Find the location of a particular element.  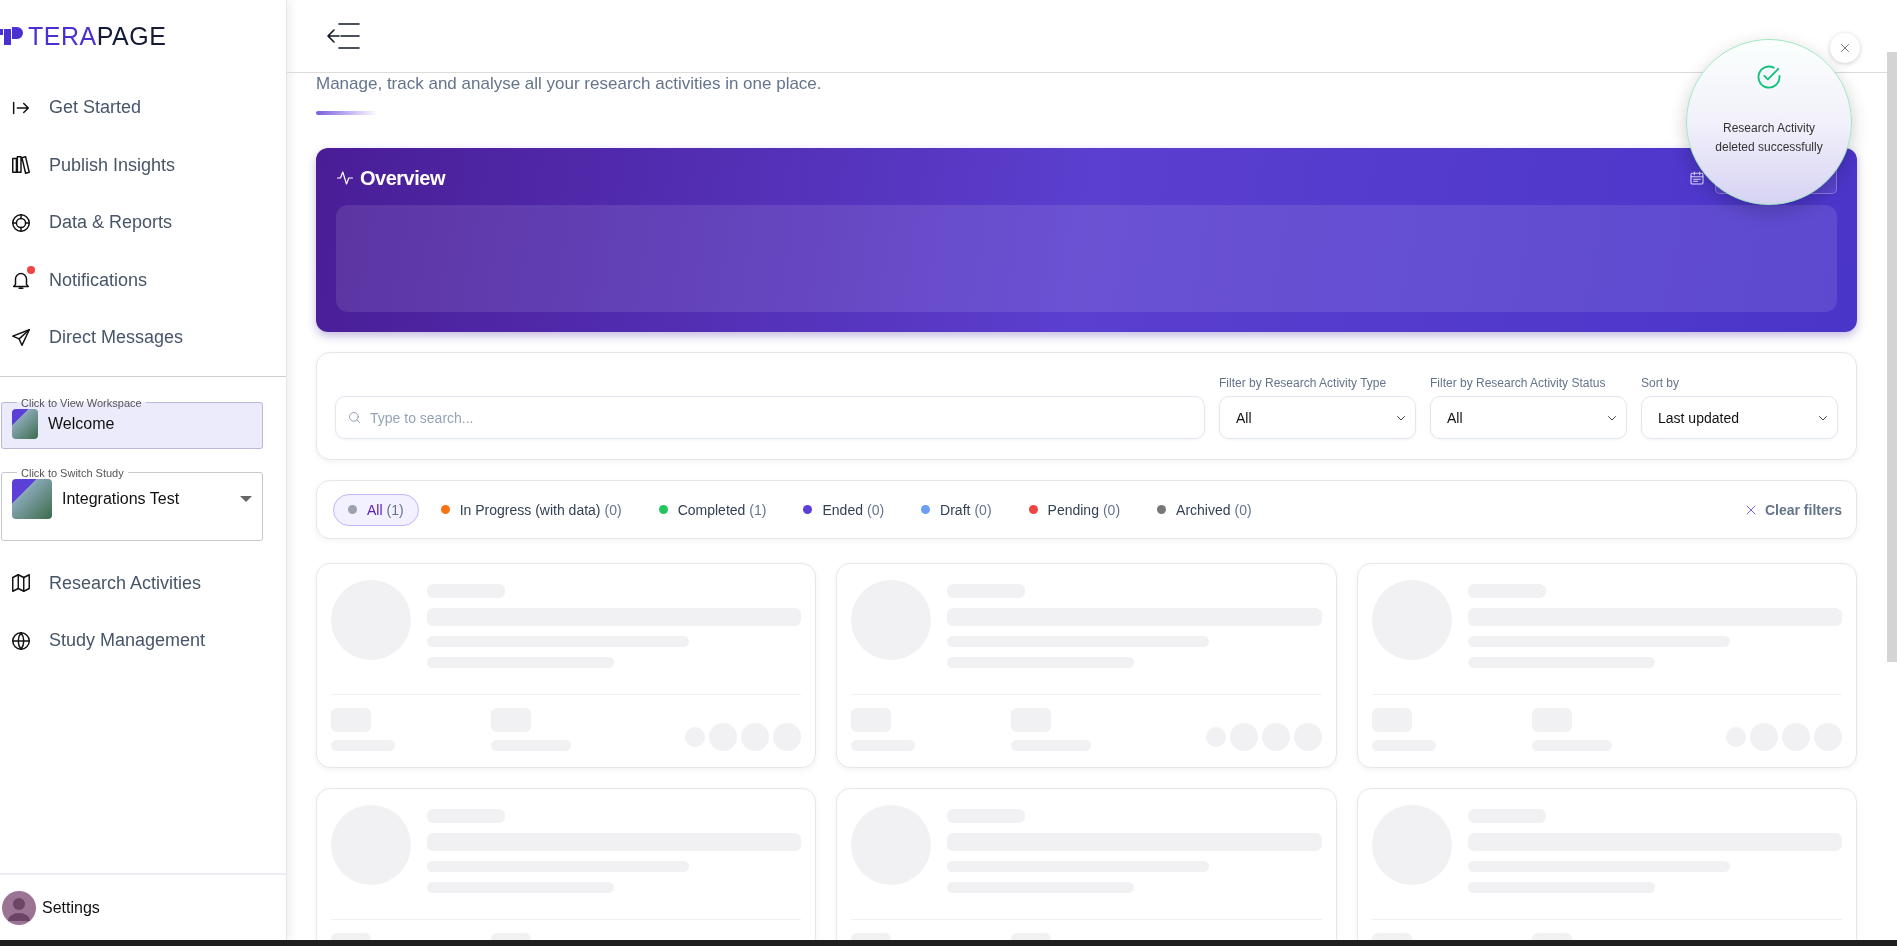

nav-item: Study Management is located at coordinates (143, 641).